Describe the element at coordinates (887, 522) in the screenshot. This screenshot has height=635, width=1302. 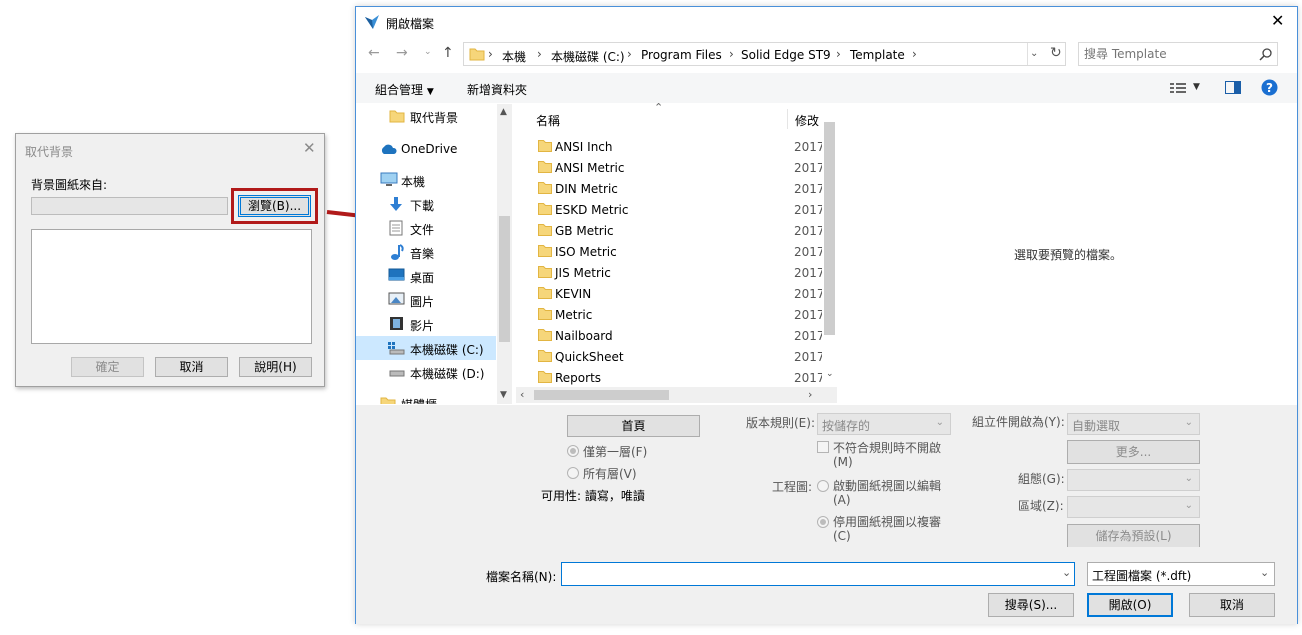
I see `disable-view-label: 停用圖紙視圖以複審` at that location.